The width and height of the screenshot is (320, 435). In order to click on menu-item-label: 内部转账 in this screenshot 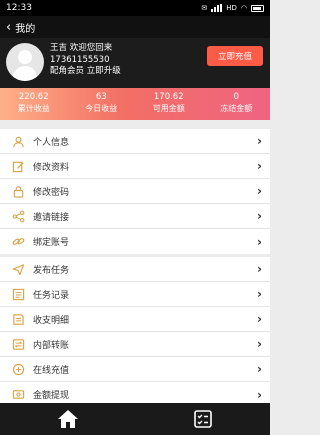, I will do `click(51, 345)`.